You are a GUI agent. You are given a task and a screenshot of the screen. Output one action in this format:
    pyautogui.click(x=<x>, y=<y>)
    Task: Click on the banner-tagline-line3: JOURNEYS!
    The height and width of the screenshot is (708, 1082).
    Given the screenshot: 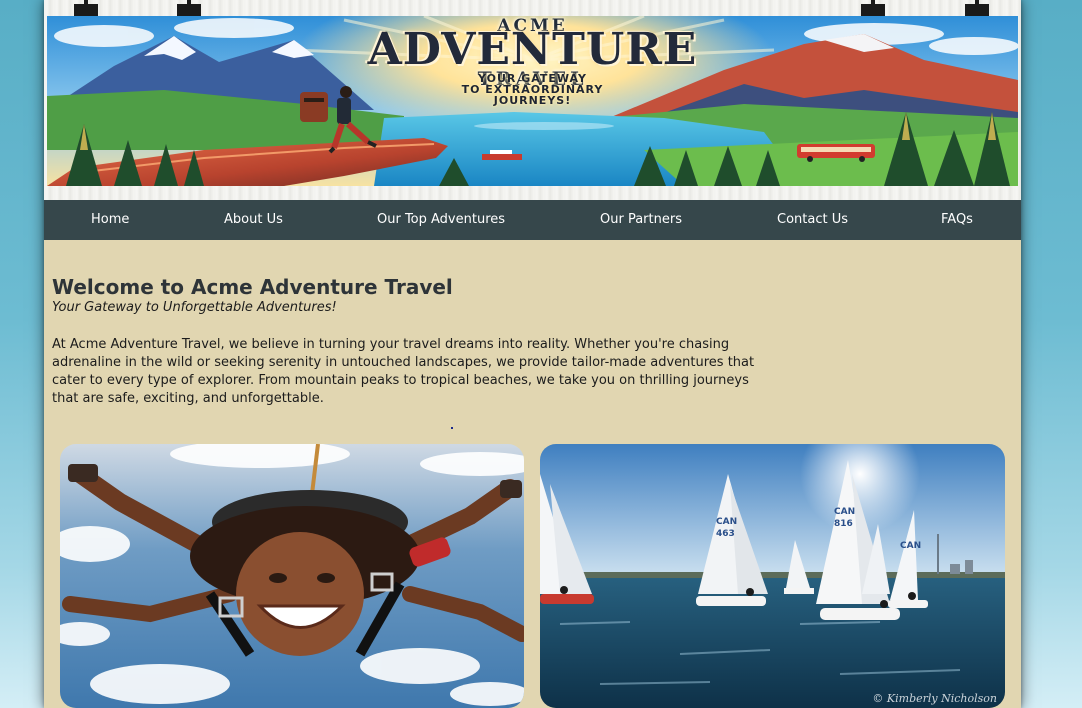 What is the action you would take?
    pyautogui.click(x=532, y=100)
    